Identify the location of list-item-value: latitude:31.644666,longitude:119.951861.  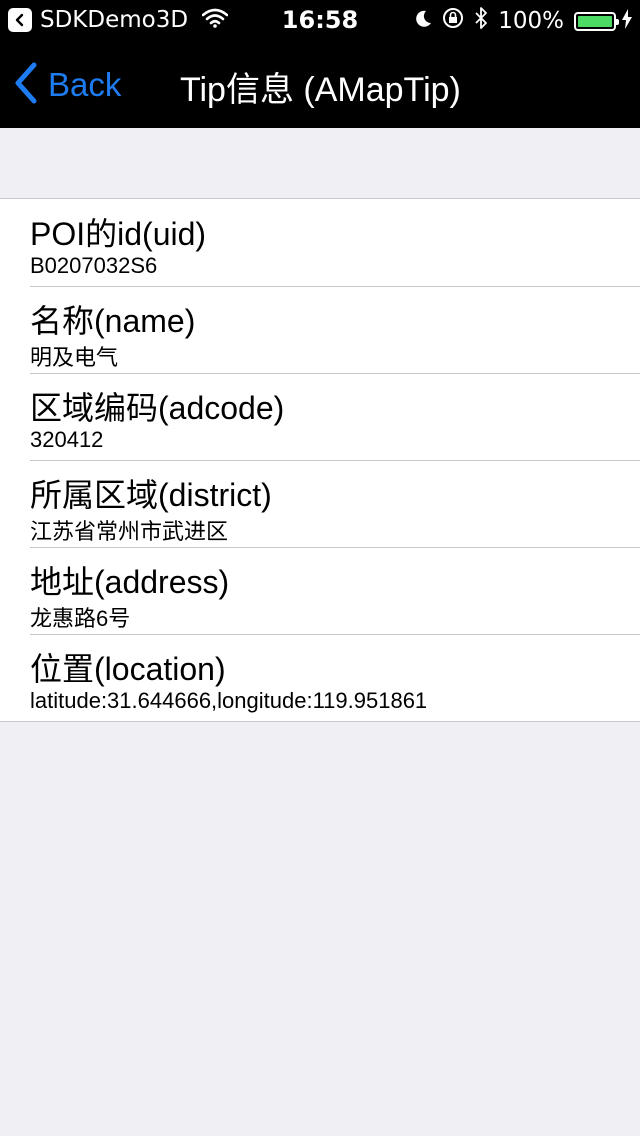
(229, 700).